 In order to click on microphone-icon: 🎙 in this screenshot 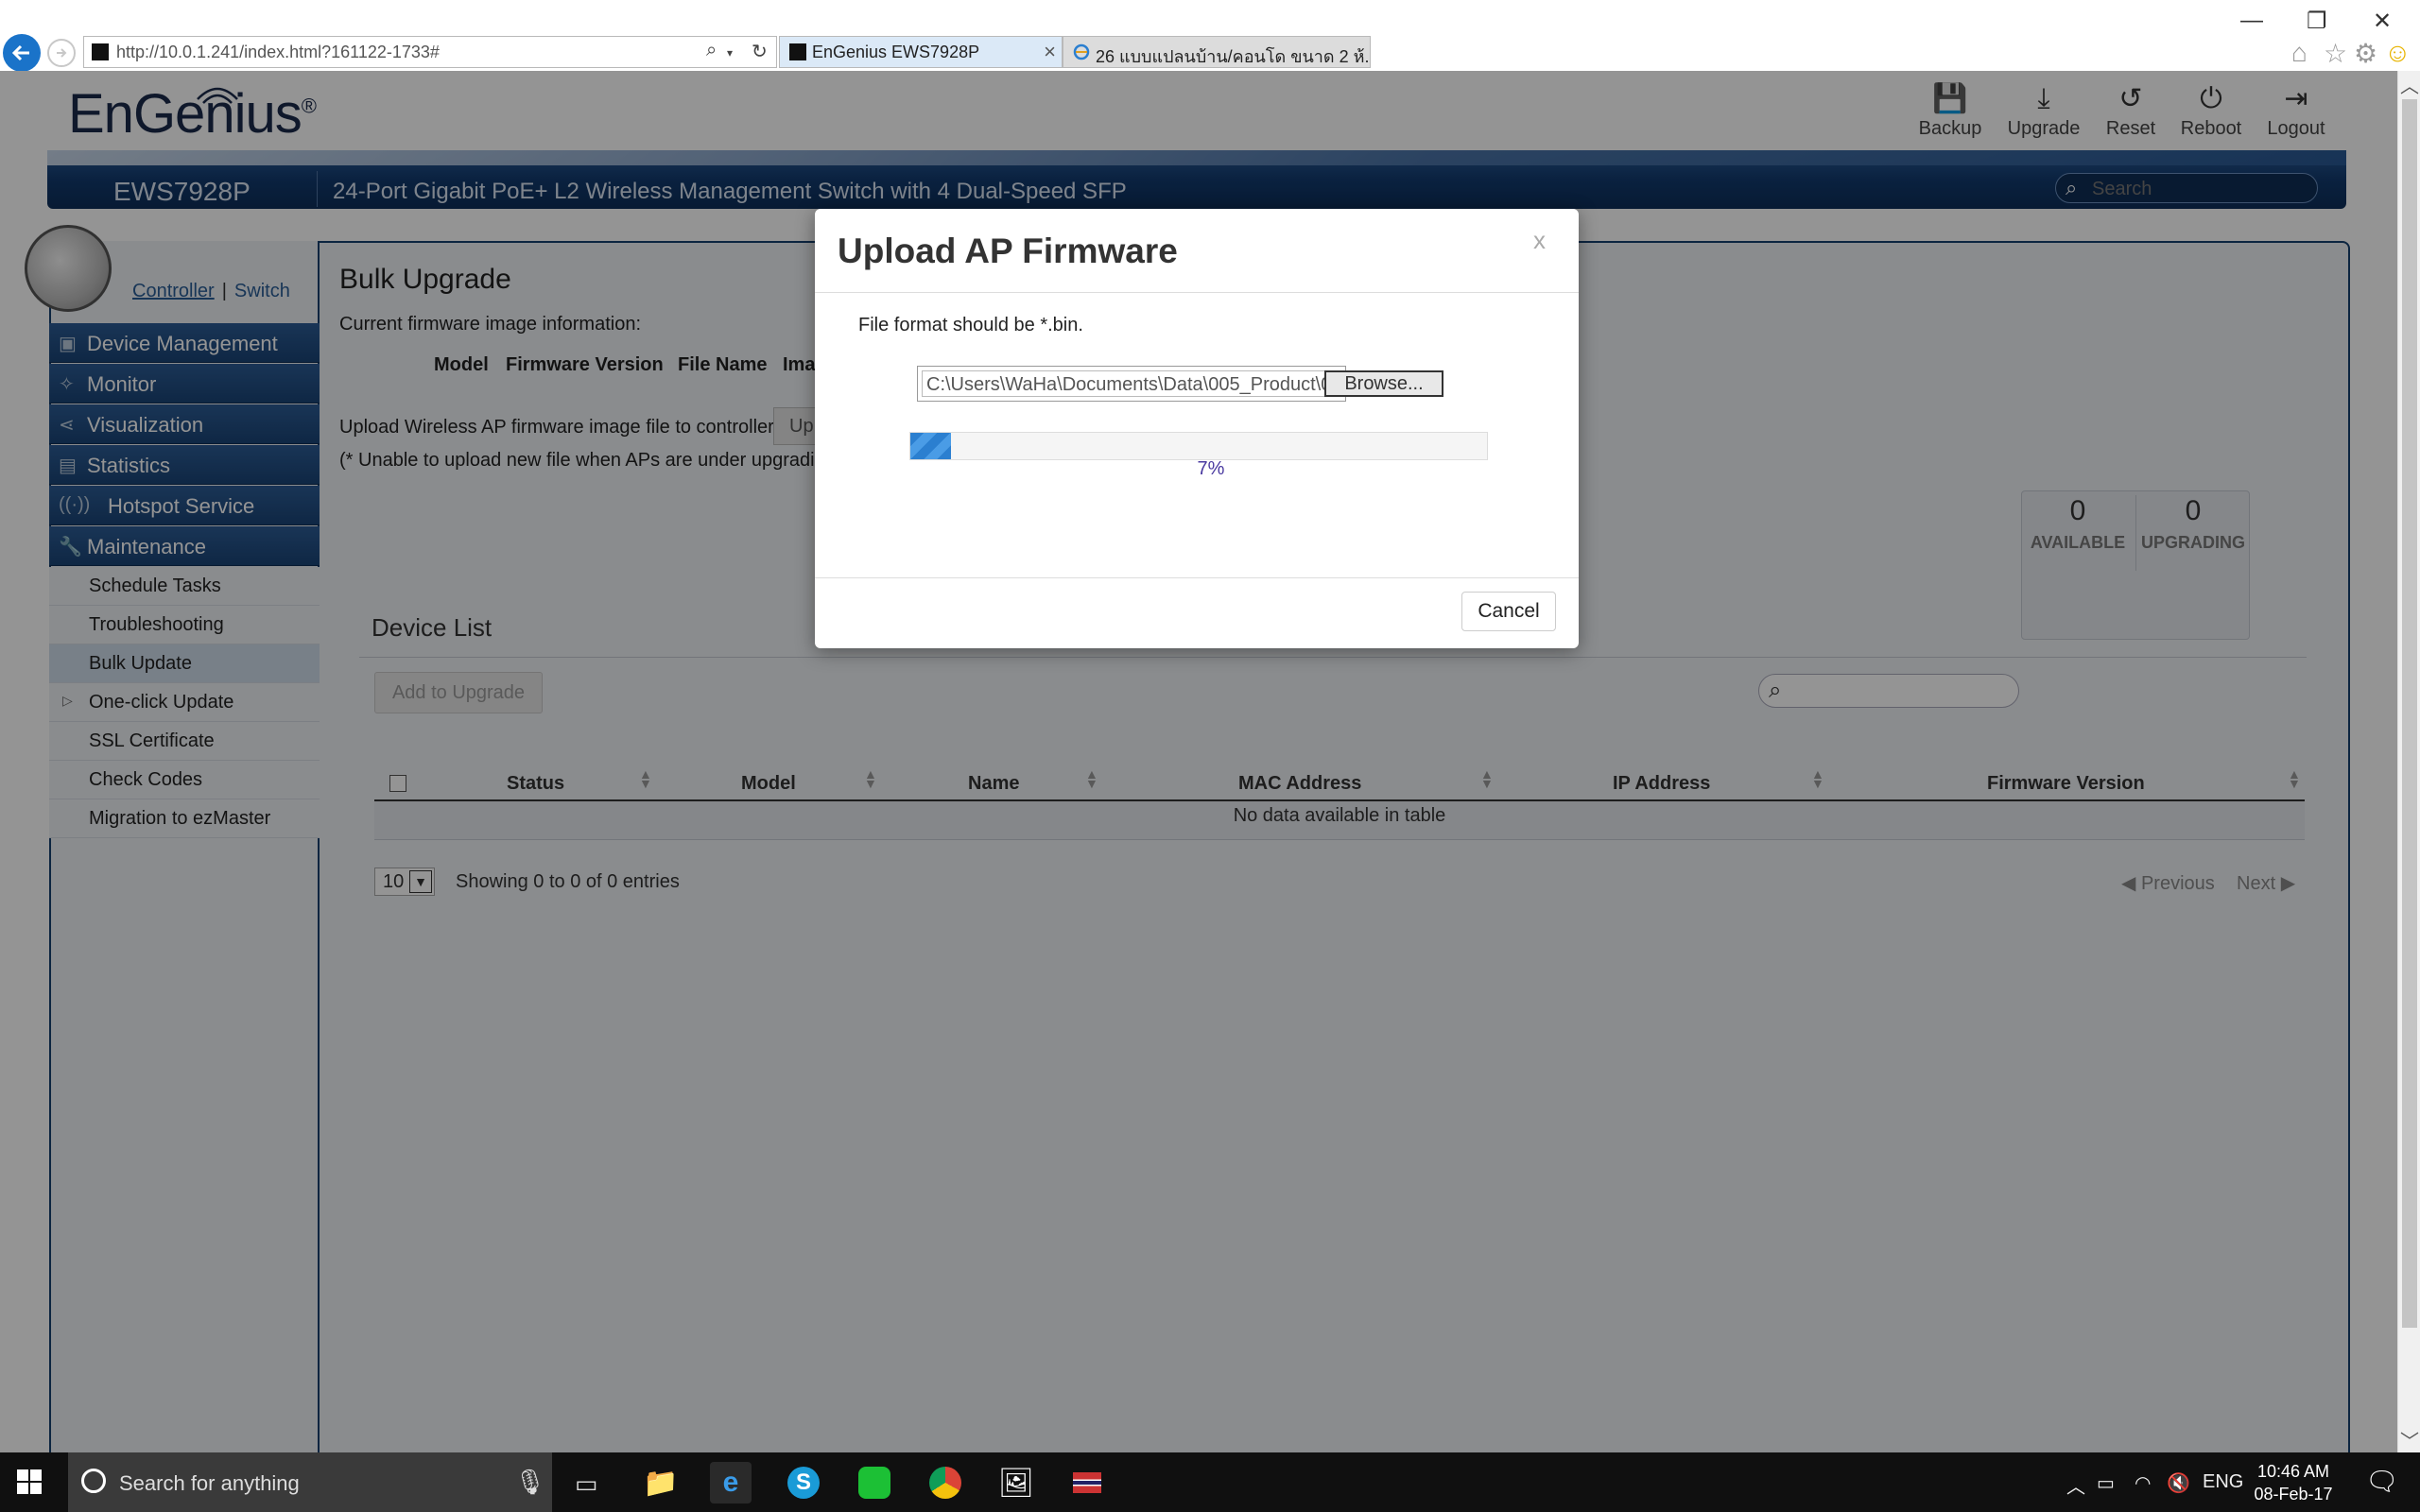, I will do `click(529, 1482)`.